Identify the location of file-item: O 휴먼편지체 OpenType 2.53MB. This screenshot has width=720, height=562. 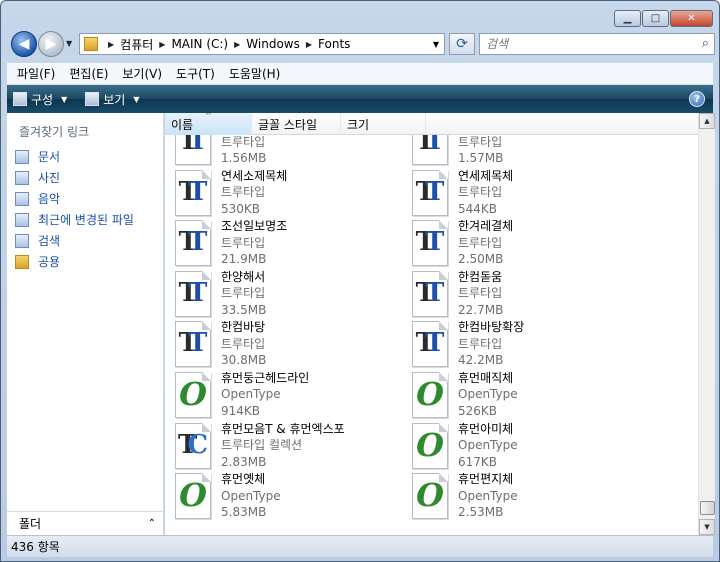
(530, 496).